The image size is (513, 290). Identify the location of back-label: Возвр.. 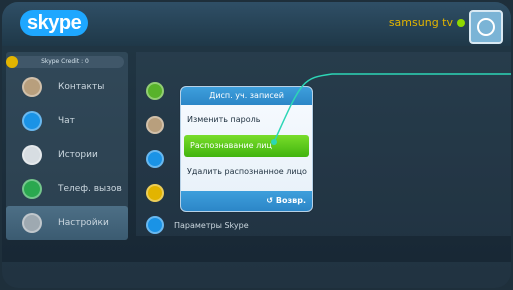
(290, 200).